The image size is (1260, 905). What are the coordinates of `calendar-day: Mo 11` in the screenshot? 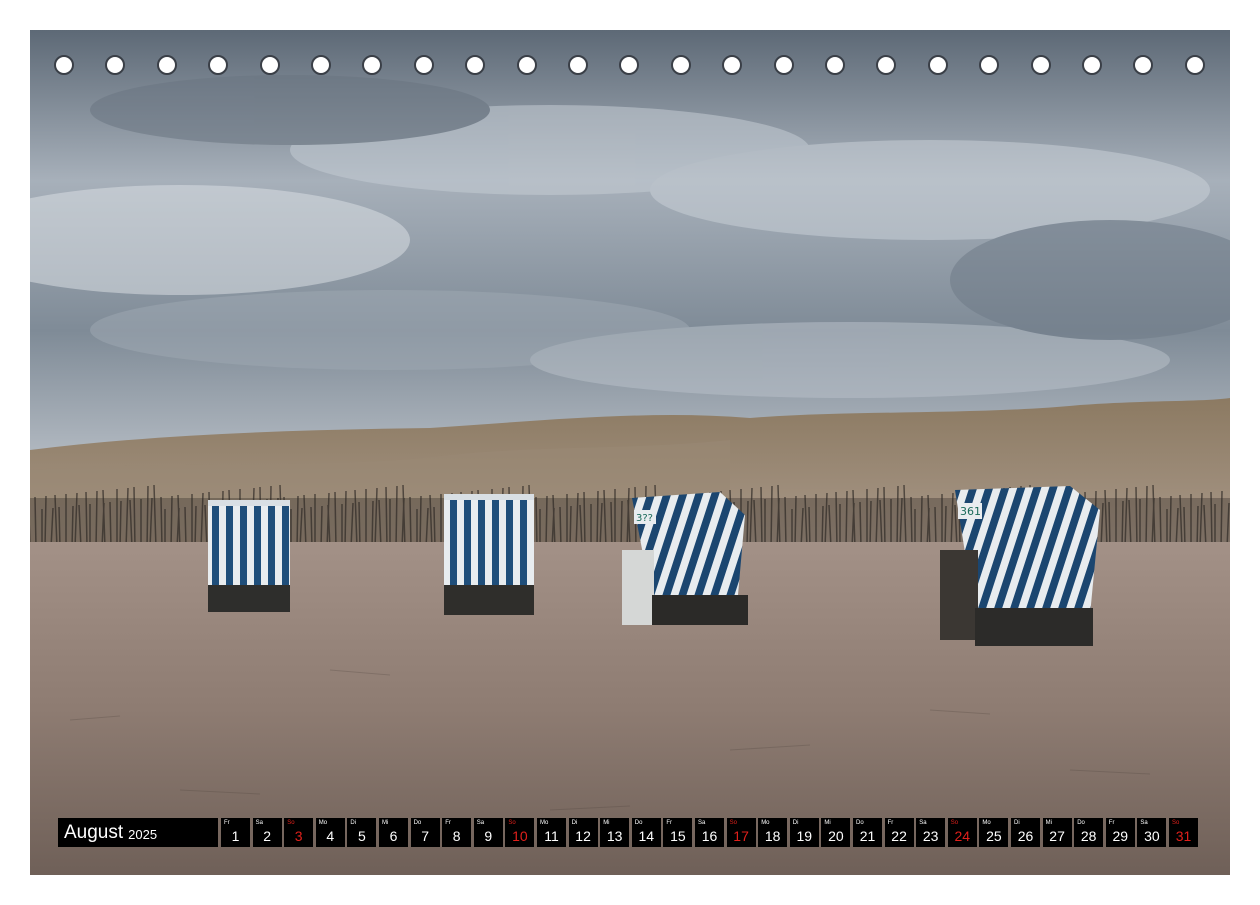 It's located at (551, 832).